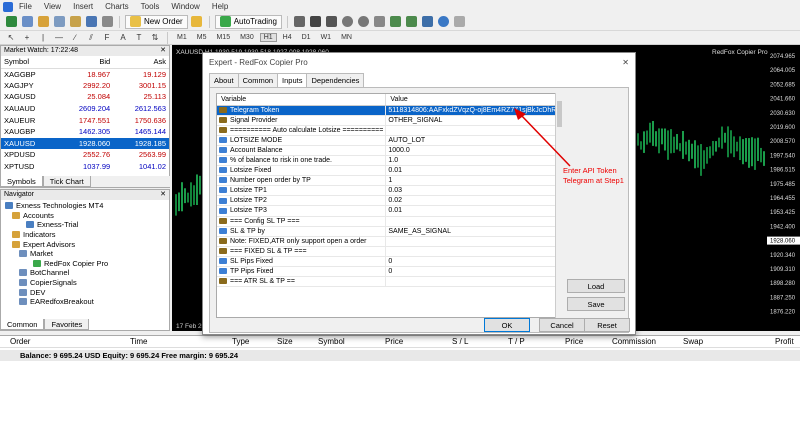  I want to click on tester-icon, so click(107, 22).